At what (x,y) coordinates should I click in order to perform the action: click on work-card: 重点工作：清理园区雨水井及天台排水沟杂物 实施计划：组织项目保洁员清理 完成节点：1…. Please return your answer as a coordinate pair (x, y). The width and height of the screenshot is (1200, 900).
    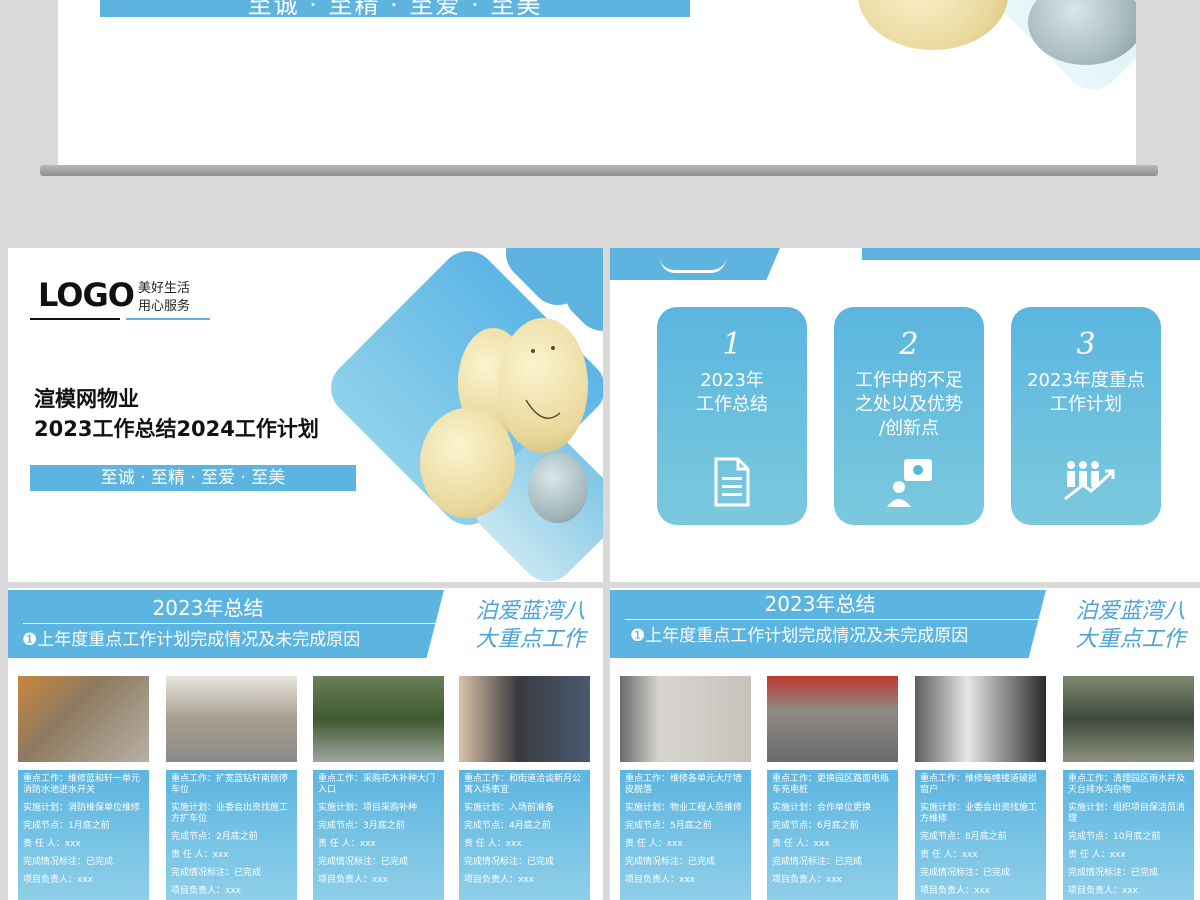
    Looking at the image, I should click on (1128, 835).